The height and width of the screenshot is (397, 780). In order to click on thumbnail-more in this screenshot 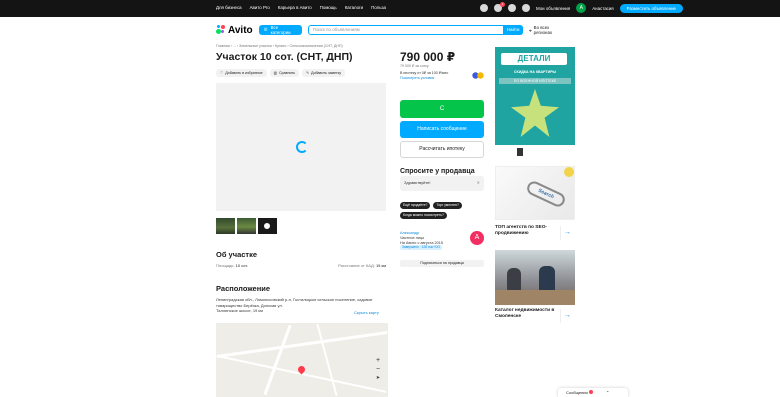, I will do `click(267, 226)`.